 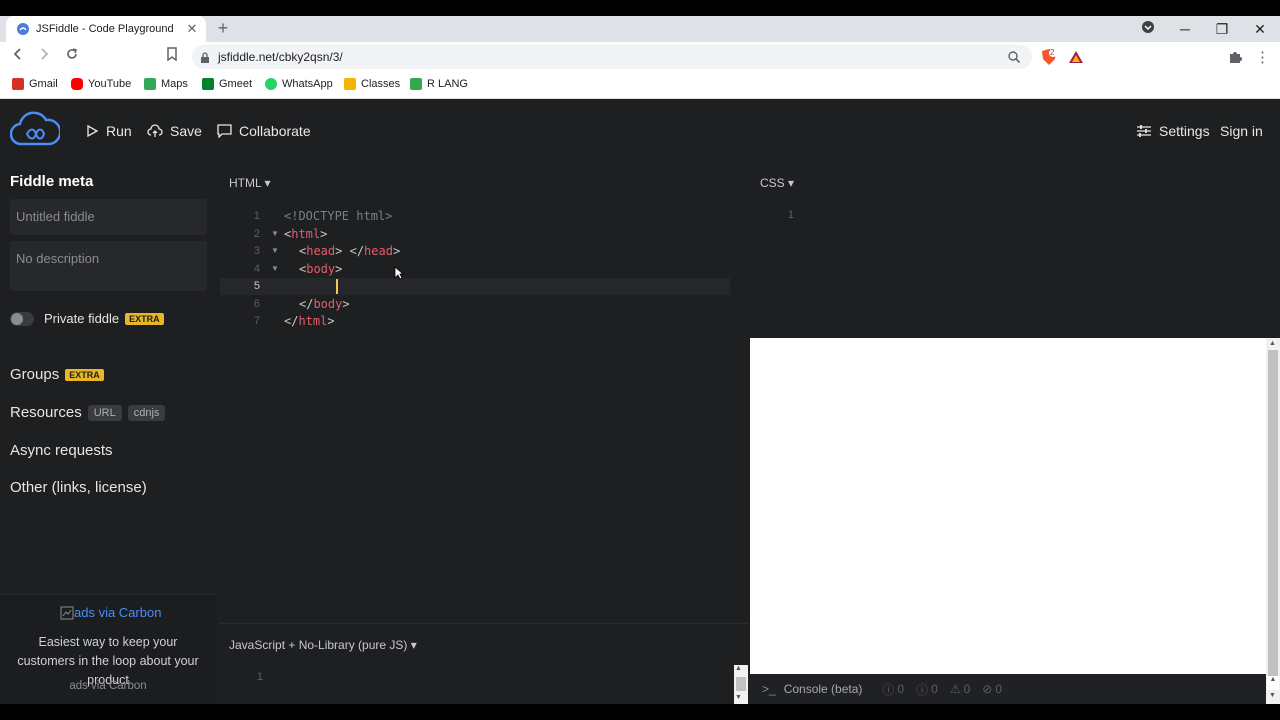 I want to click on resources-item: Resources URL cdnjs, so click(x=88, y=412).